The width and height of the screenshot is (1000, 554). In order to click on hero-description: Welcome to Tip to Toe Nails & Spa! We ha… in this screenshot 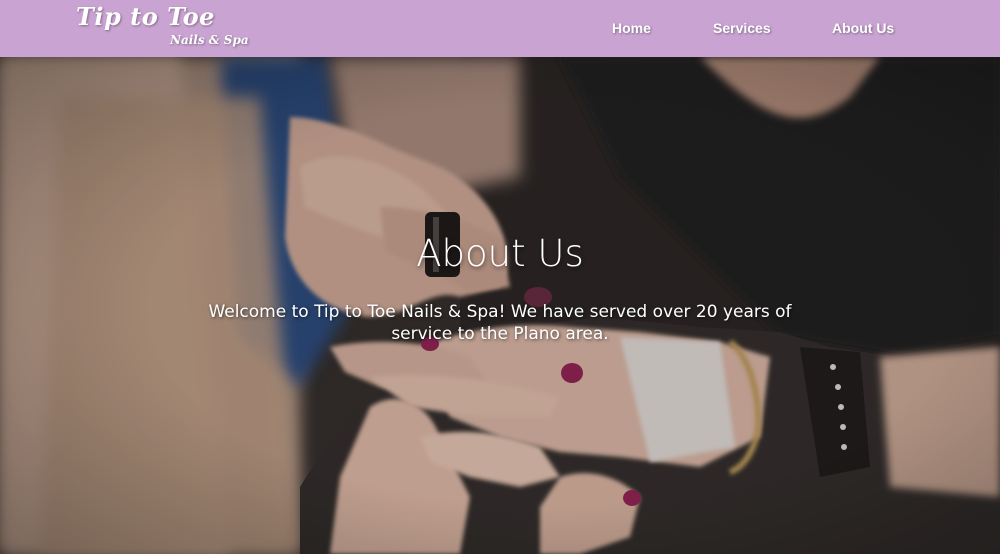, I will do `click(500, 323)`.